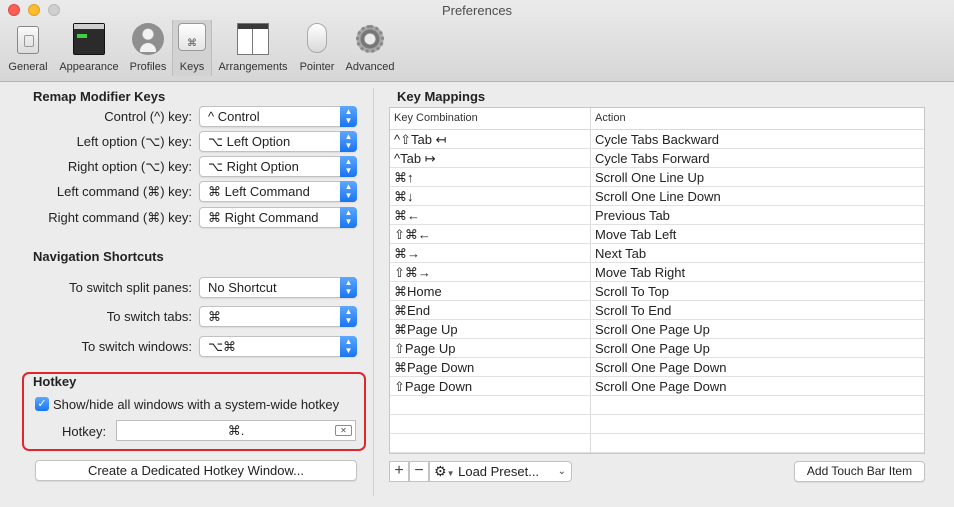  I want to click on load-preset-popup: ⚙▼ Load Preset... ⌄, so click(500, 471).